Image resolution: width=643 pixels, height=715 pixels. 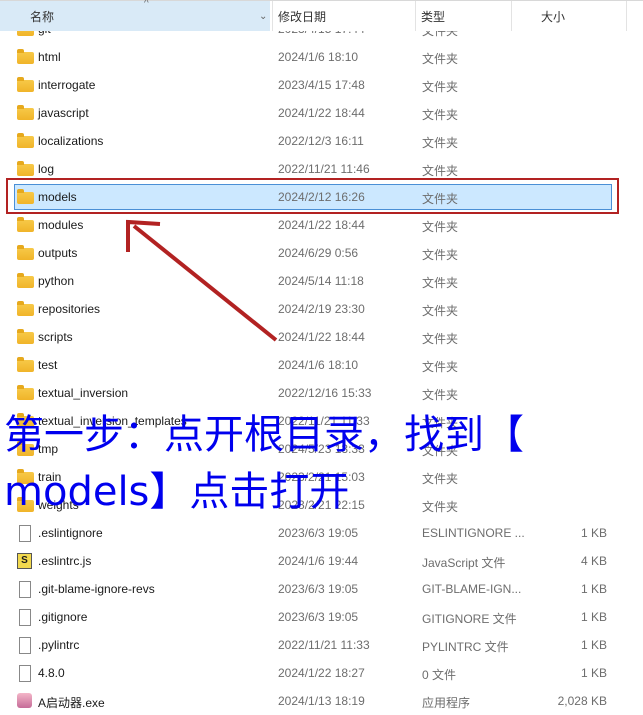 What do you see at coordinates (177, 492) in the screenshot?
I see `instruction-line-2: models】点击打开` at bounding box center [177, 492].